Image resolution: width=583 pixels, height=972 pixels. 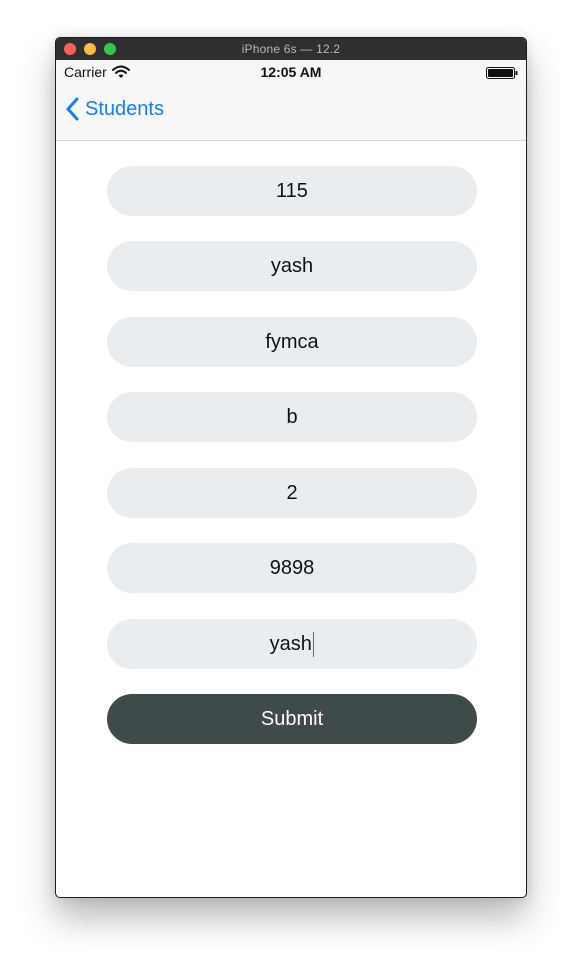 I want to click on status-time: 12:05 AM, so click(x=291, y=72).